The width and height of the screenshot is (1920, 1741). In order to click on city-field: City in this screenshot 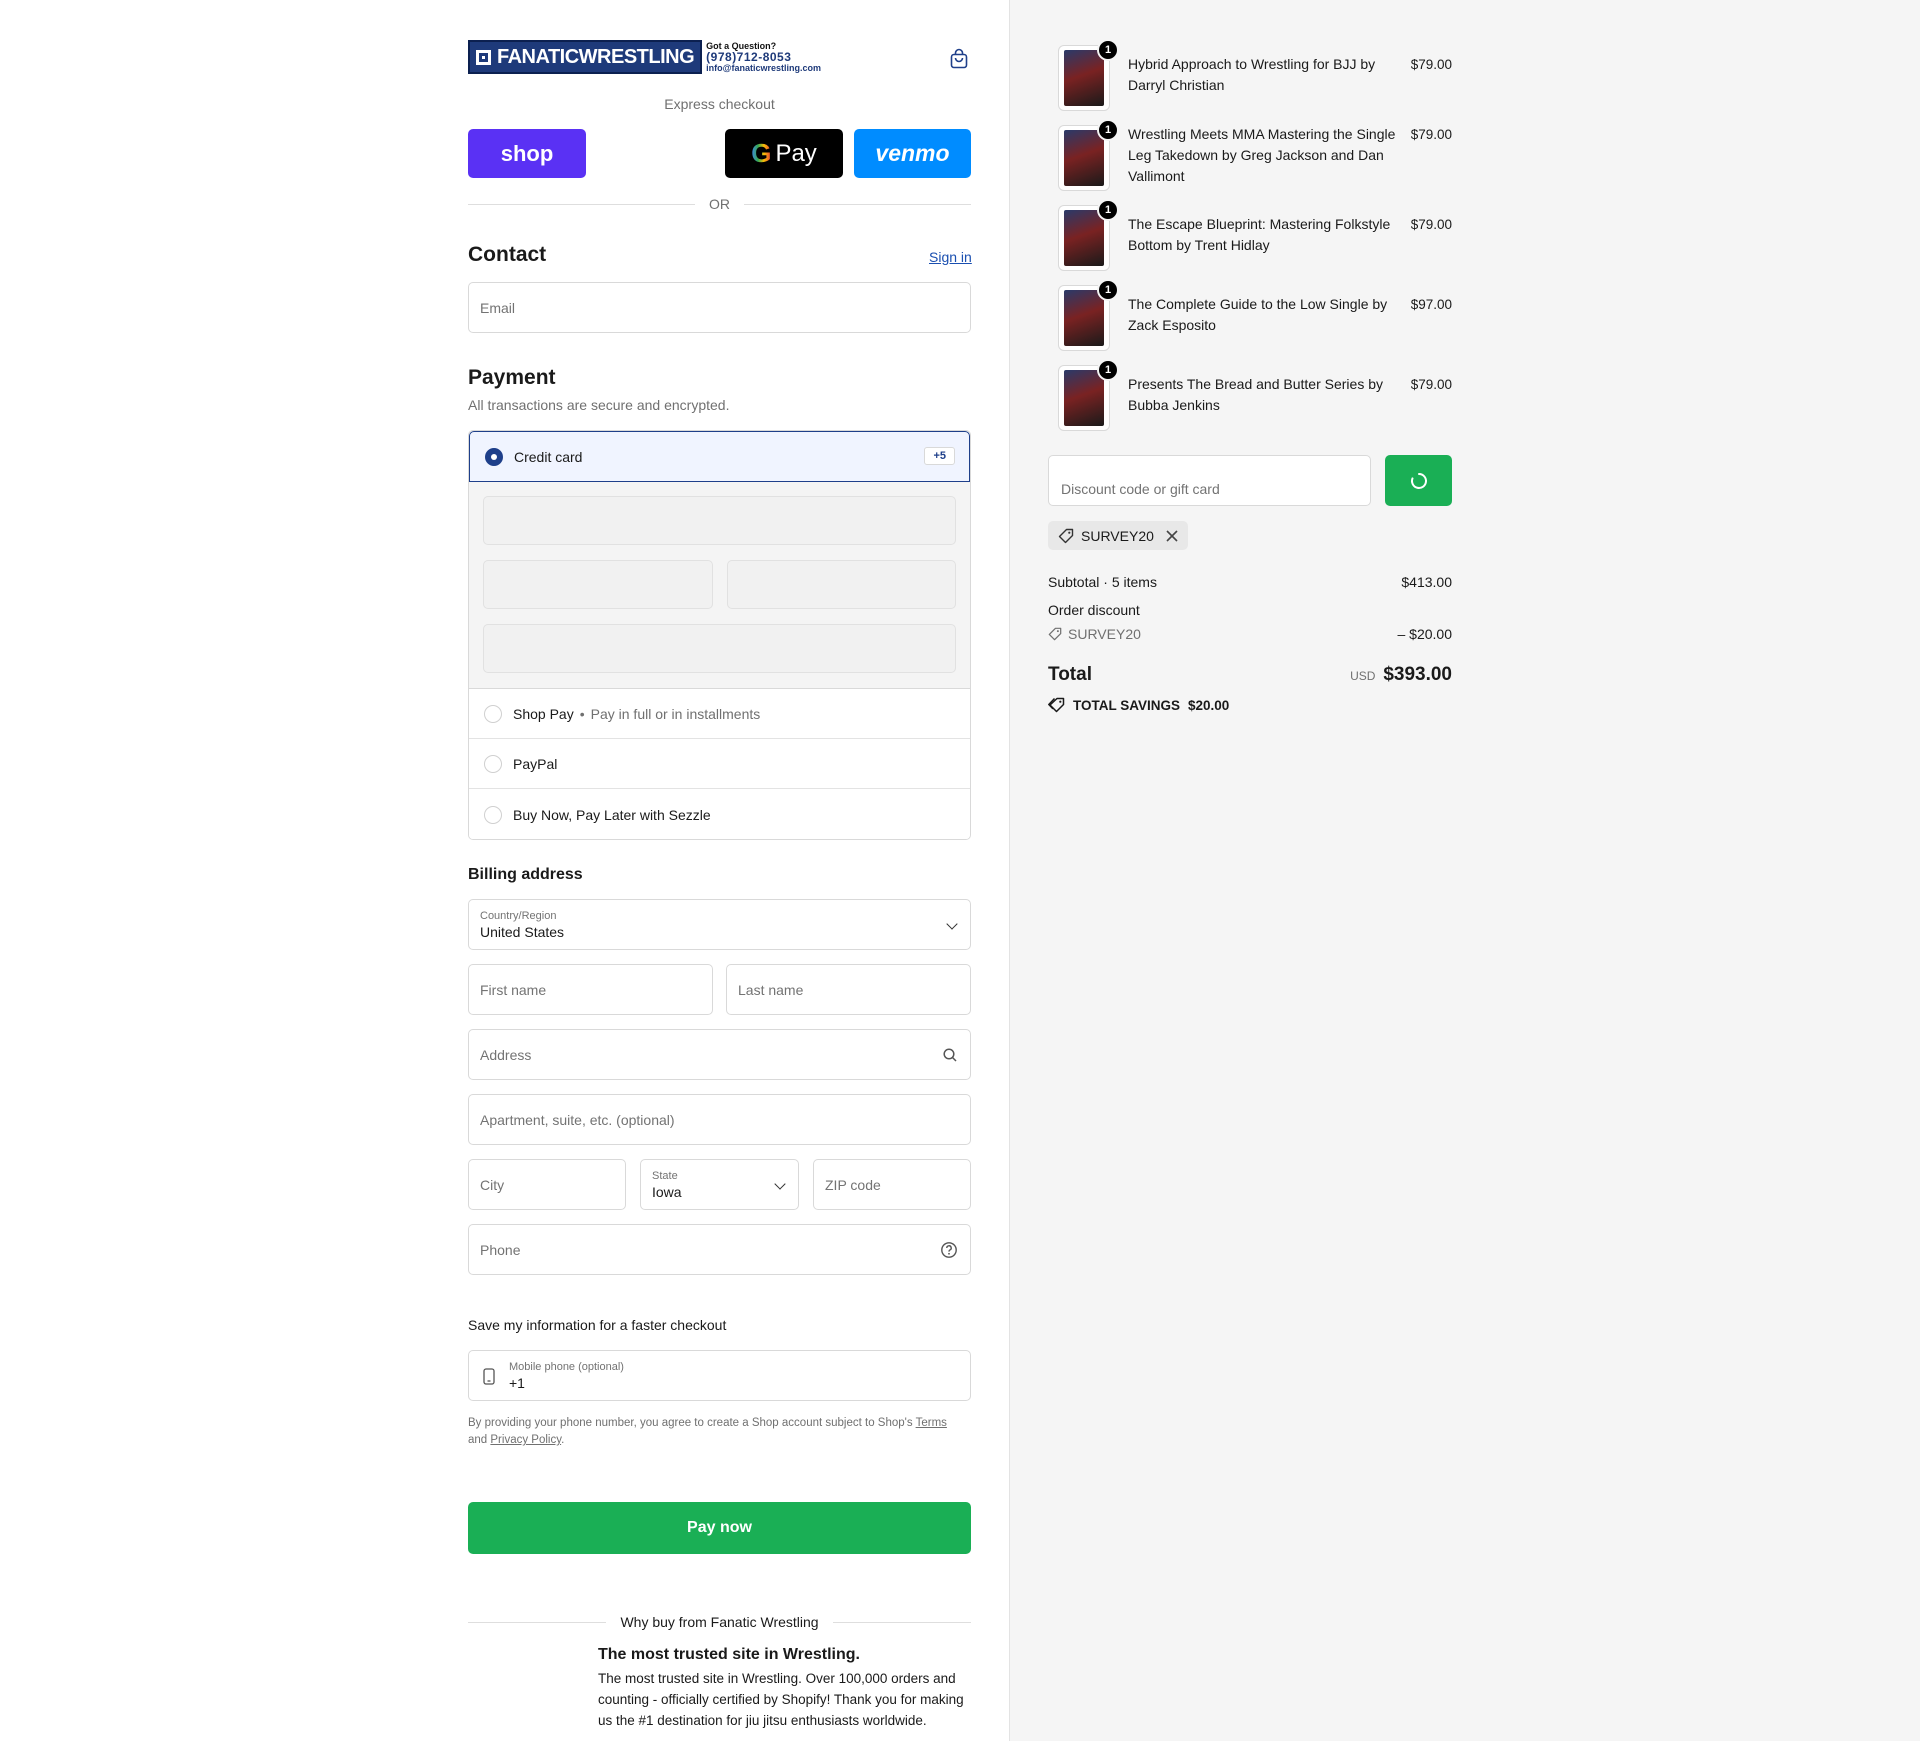, I will do `click(547, 1184)`.